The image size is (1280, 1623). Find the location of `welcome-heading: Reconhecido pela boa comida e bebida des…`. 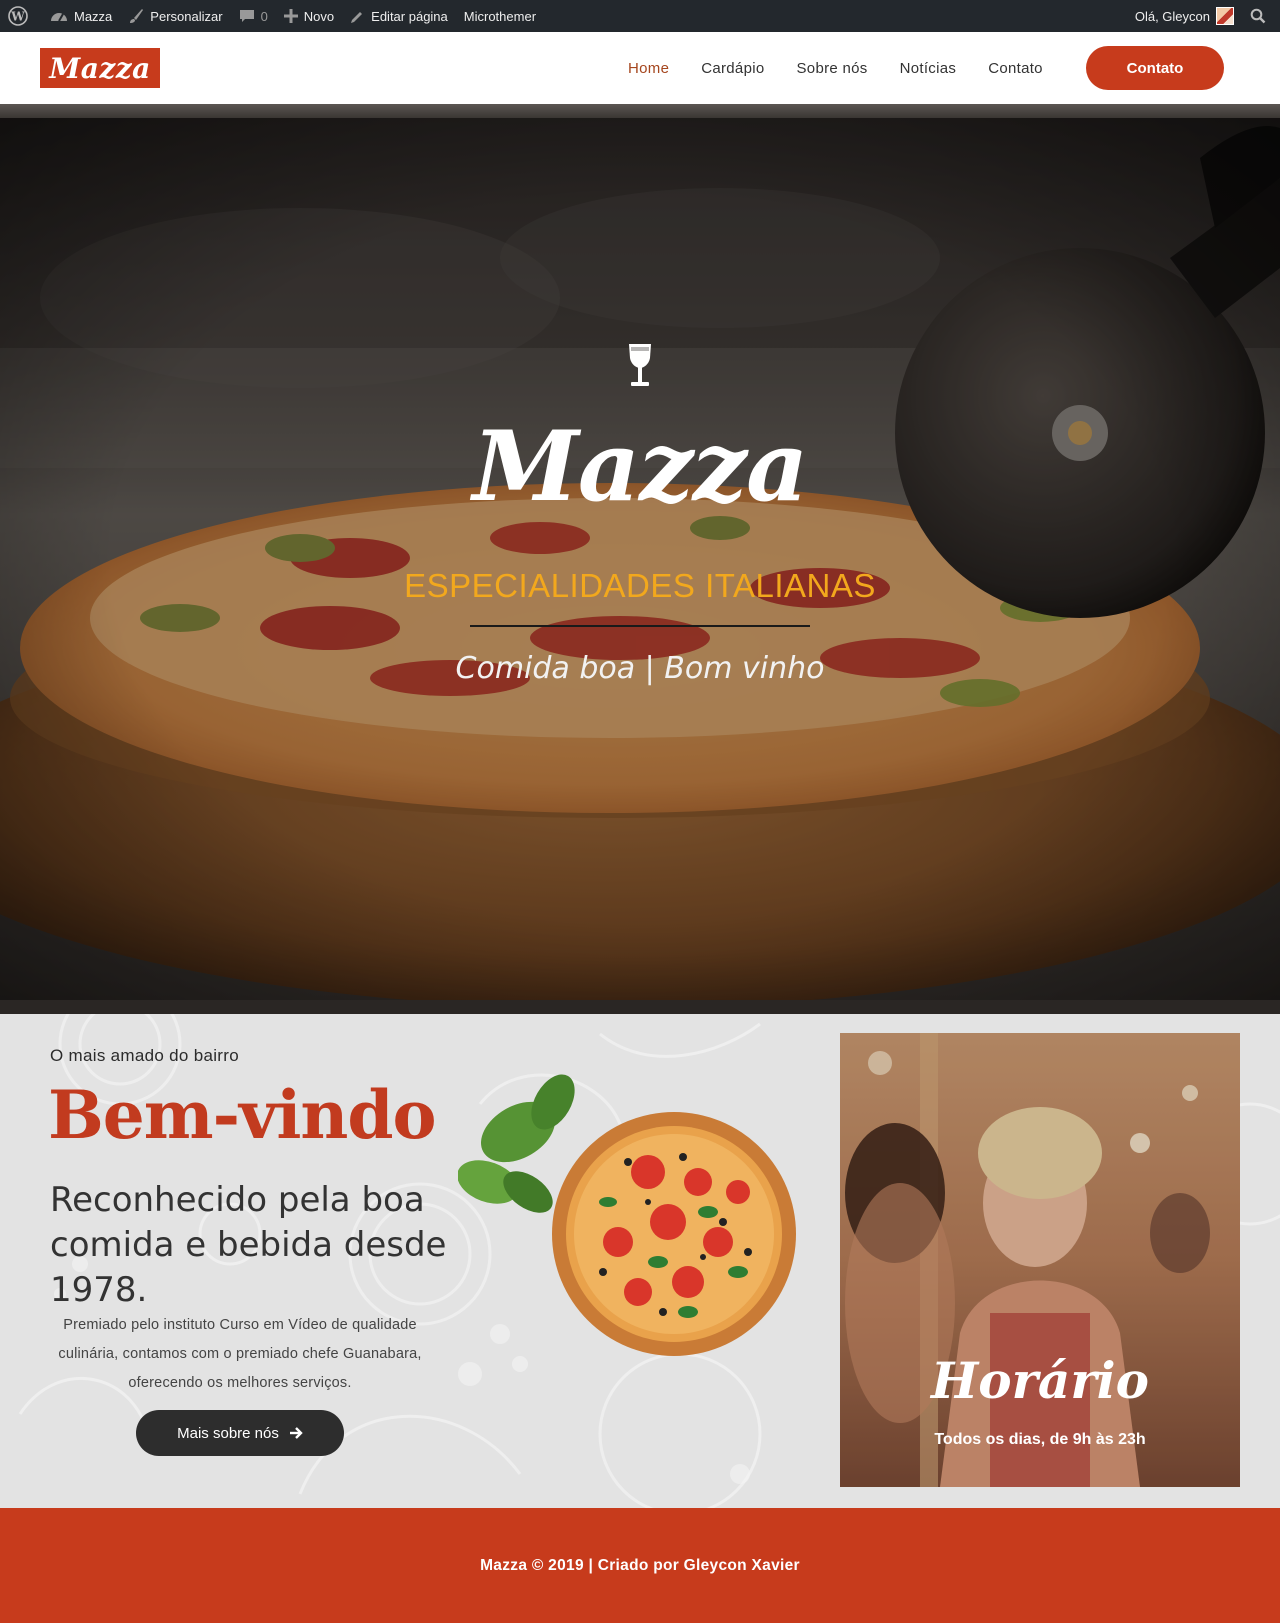

welcome-heading: Reconhecido pela boa comida e bebida des… is located at coordinates (248, 1245).